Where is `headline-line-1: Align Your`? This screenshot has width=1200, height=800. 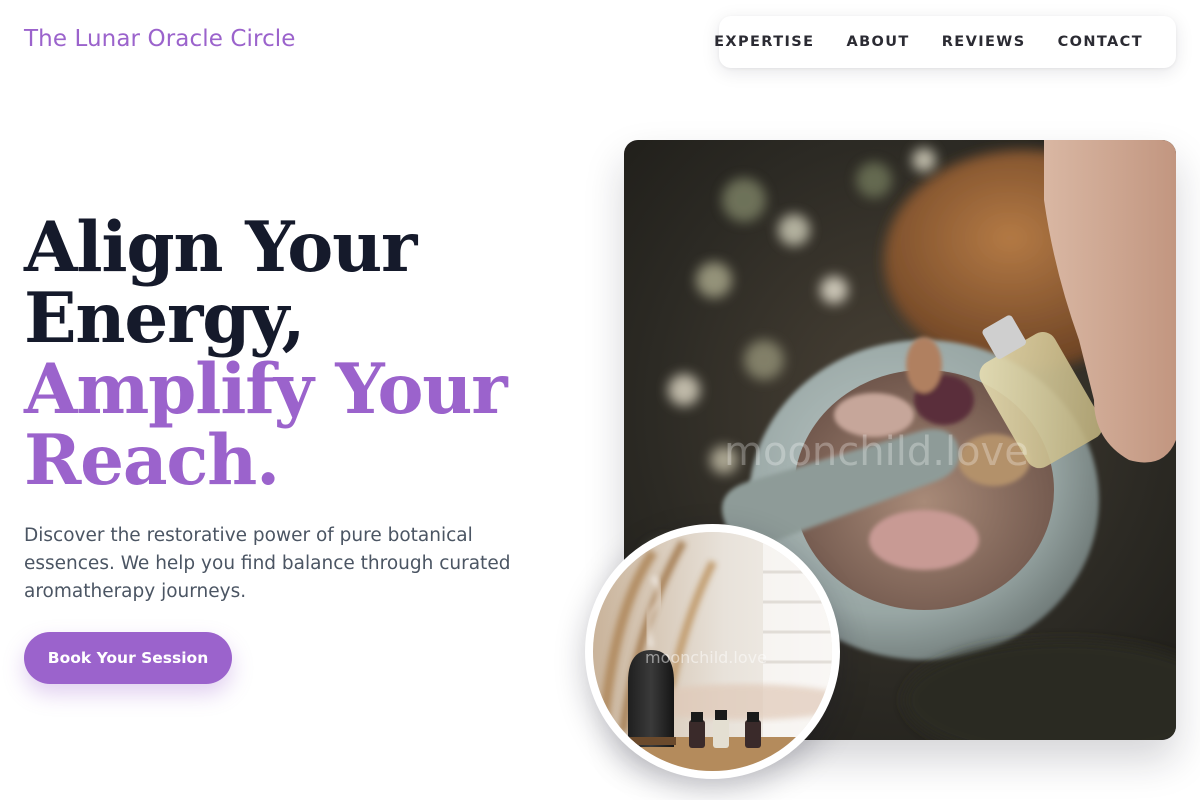
headline-line-1: Align Your is located at coordinates (220, 247).